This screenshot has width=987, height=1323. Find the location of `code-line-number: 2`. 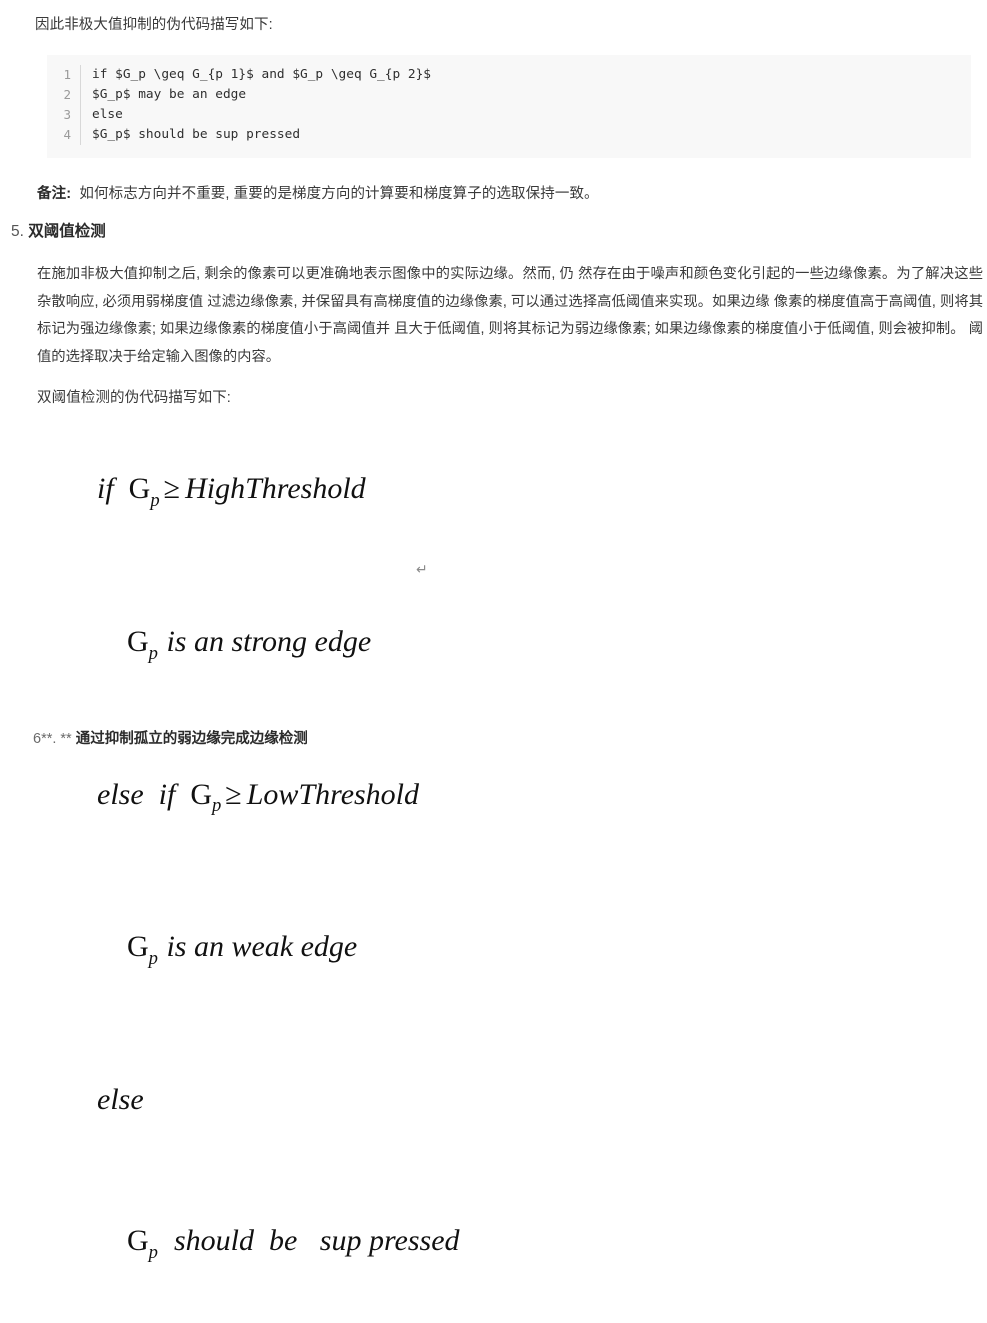

code-line-number: 2 is located at coordinates (64, 95).